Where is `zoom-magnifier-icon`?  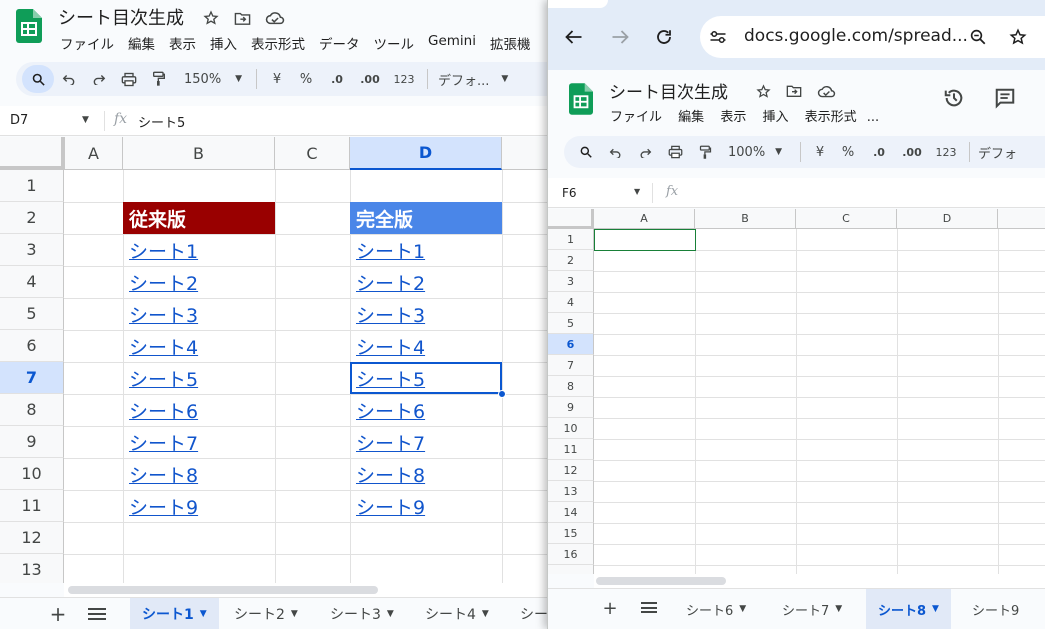
zoom-magnifier-icon is located at coordinates (978, 37).